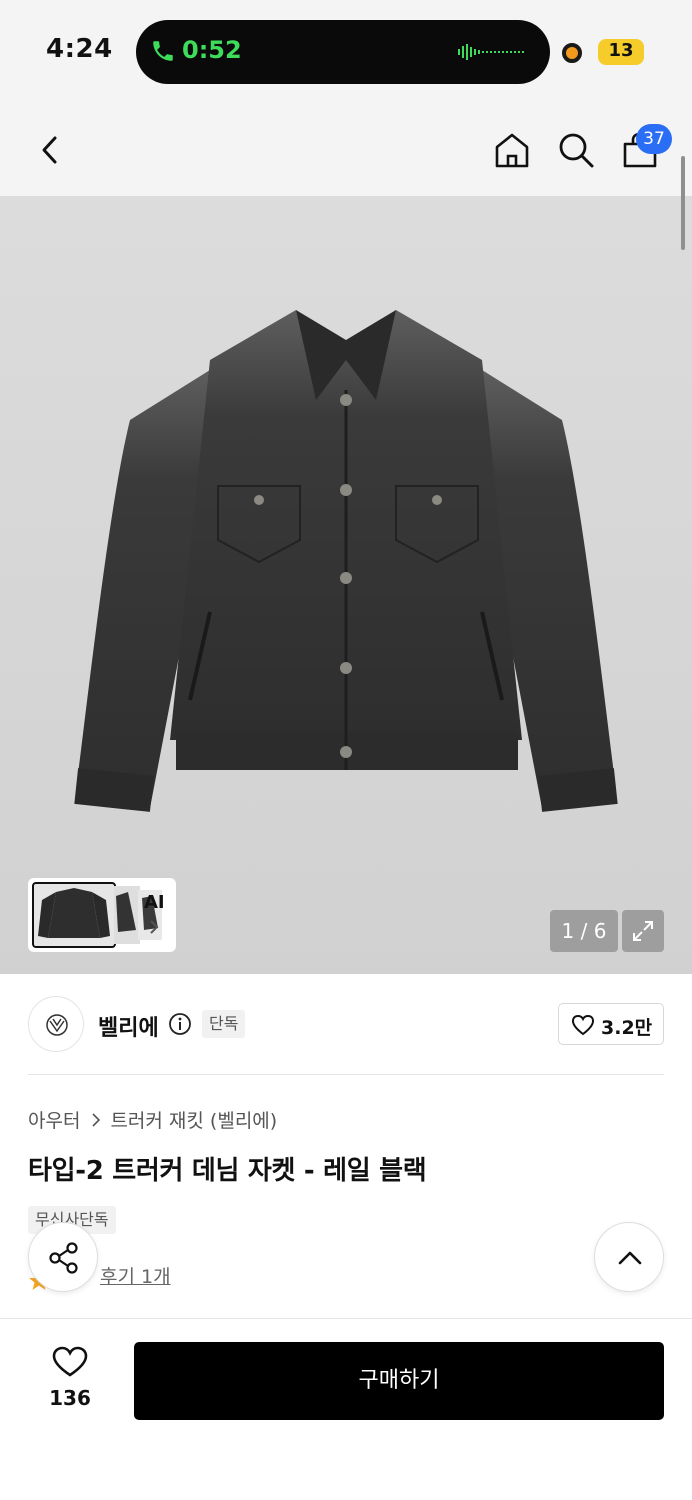  Describe the element at coordinates (212, 50) in the screenshot. I see `call-duration: 0:52` at that location.